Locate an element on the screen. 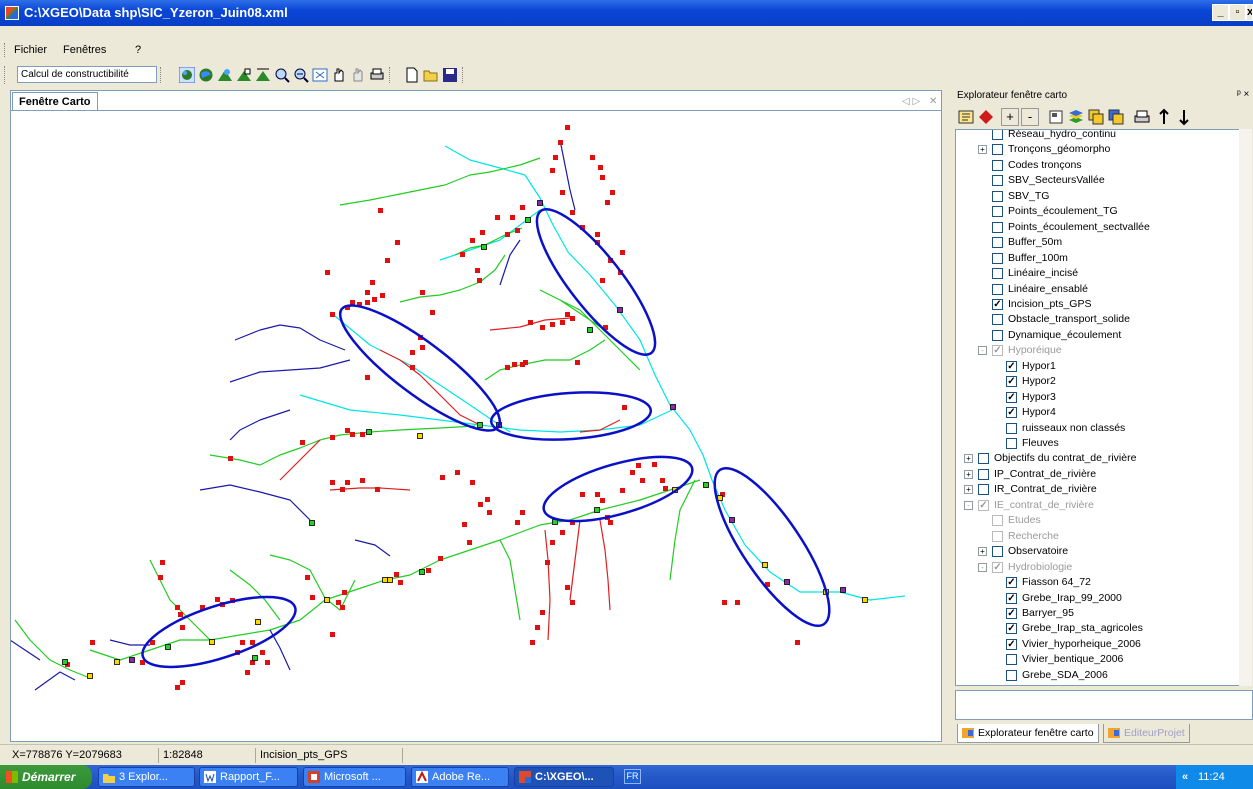 The width and height of the screenshot is (1253, 789). layer-item: ✓ Hypor3 is located at coordinates (1101, 397).